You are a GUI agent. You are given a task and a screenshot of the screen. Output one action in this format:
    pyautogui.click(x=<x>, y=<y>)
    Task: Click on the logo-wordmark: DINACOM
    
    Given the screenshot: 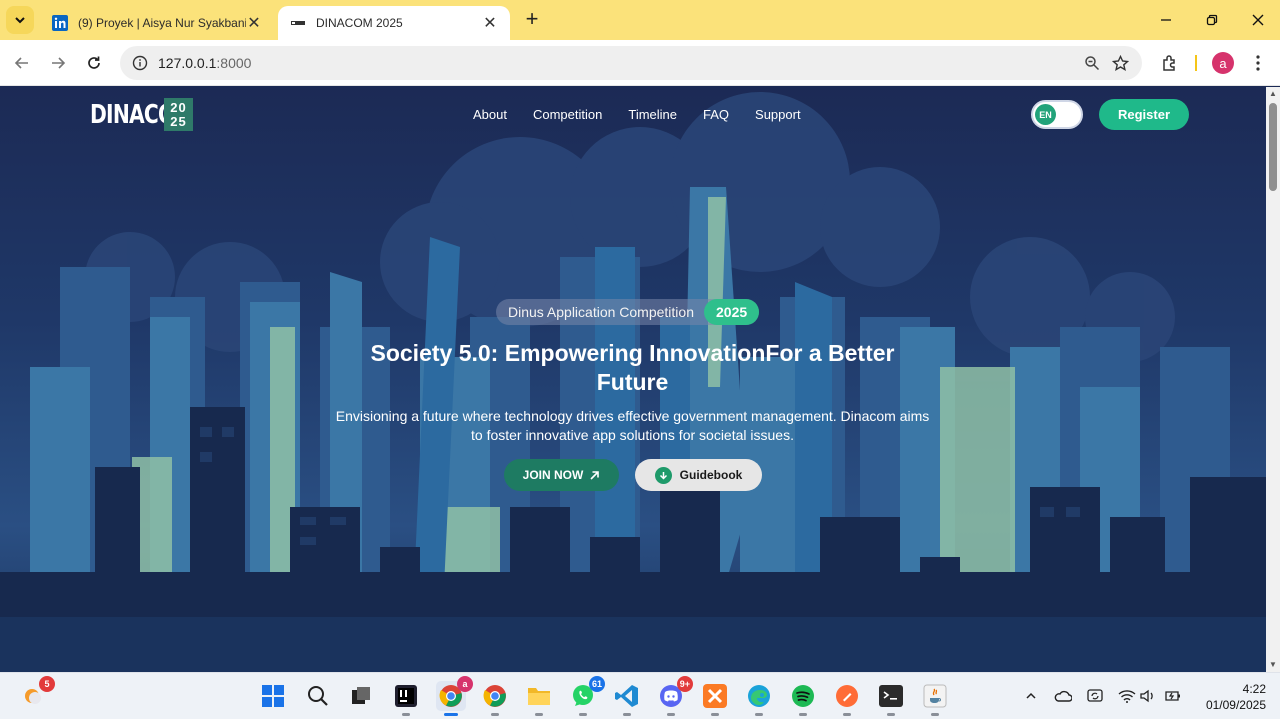 What is the action you would take?
    pyautogui.click(x=142, y=114)
    